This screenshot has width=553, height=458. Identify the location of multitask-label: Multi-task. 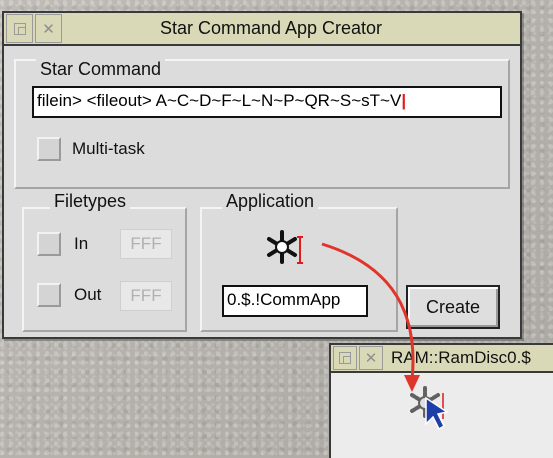
(108, 148).